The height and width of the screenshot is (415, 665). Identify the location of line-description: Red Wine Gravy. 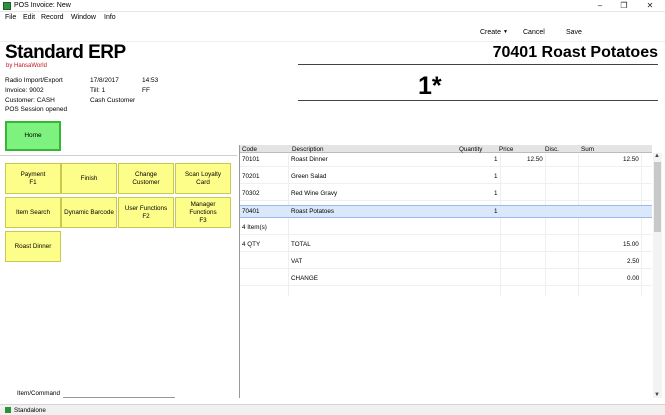
(314, 193).